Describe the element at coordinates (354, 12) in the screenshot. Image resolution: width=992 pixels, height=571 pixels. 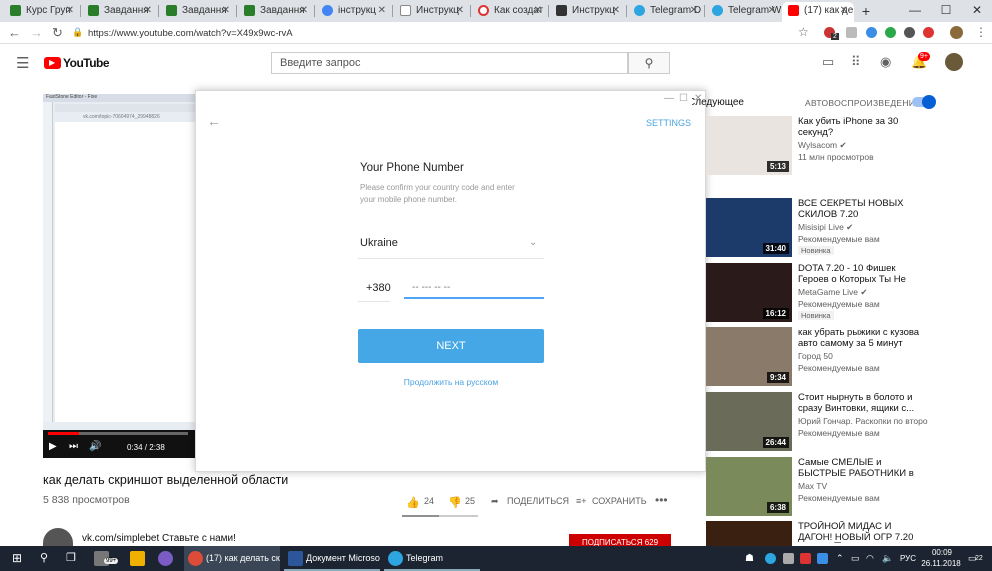
I see `browser-tab: інструкц ✕` at that location.